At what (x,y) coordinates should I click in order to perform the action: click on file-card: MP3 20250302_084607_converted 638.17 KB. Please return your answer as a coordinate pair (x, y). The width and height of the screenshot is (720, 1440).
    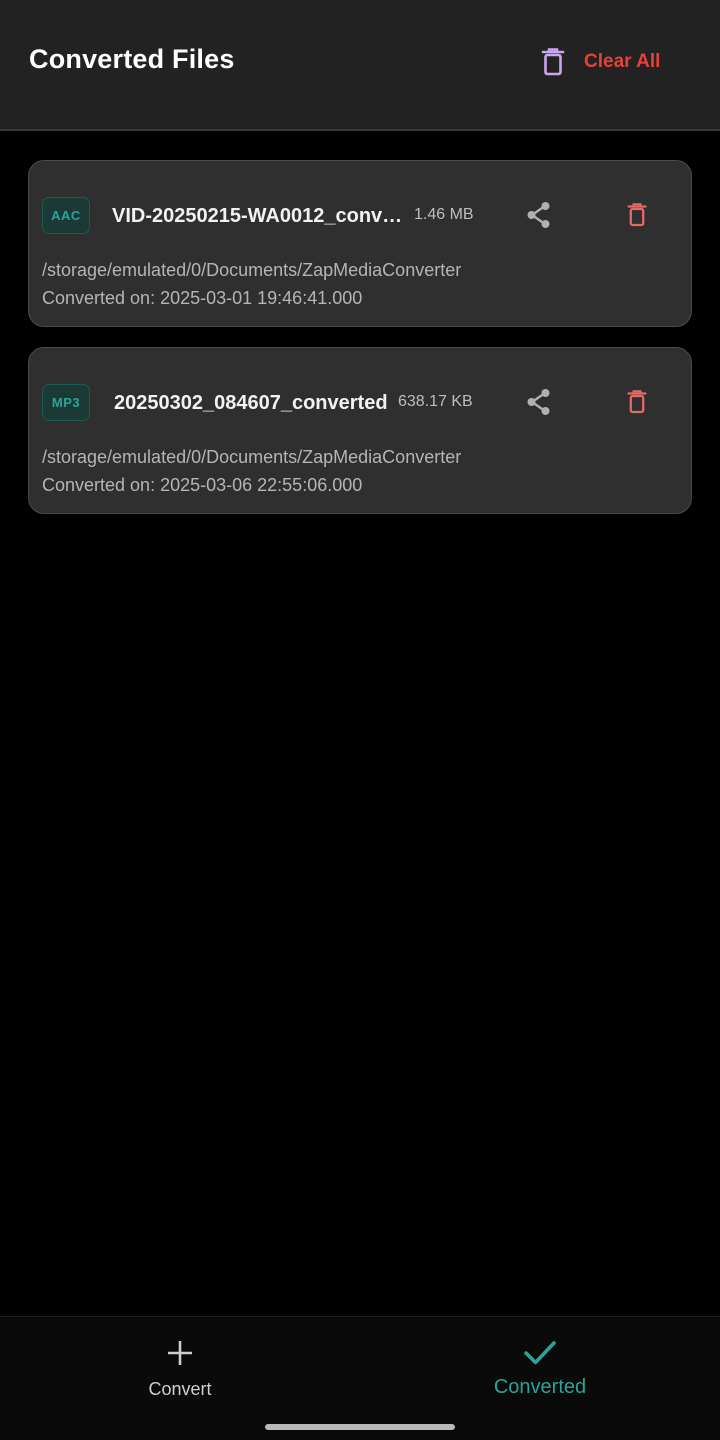
    Looking at the image, I should click on (360, 430).